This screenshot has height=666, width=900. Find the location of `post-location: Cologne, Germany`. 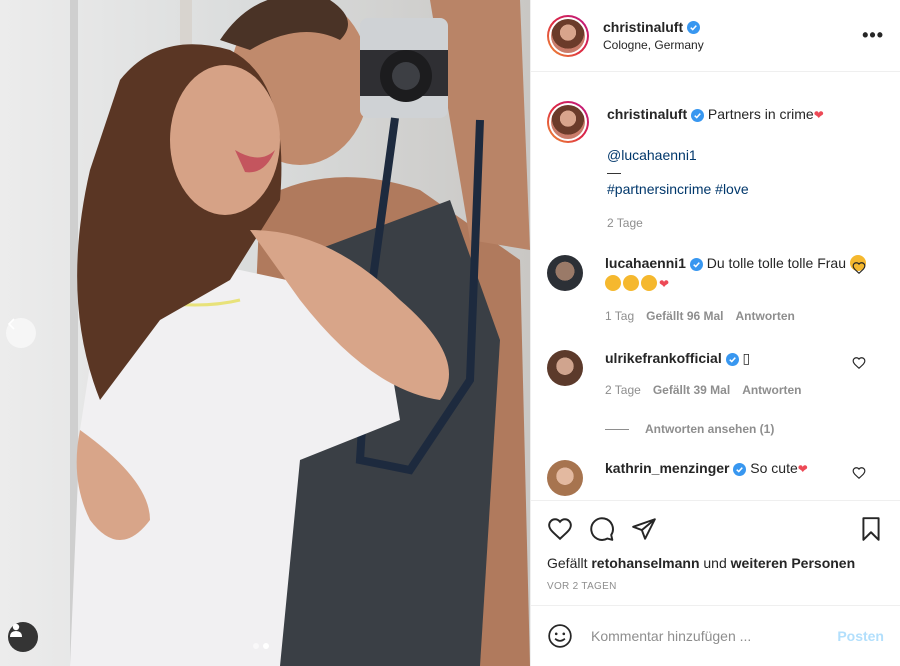

post-location: Cologne, Germany is located at coordinates (653, 45).